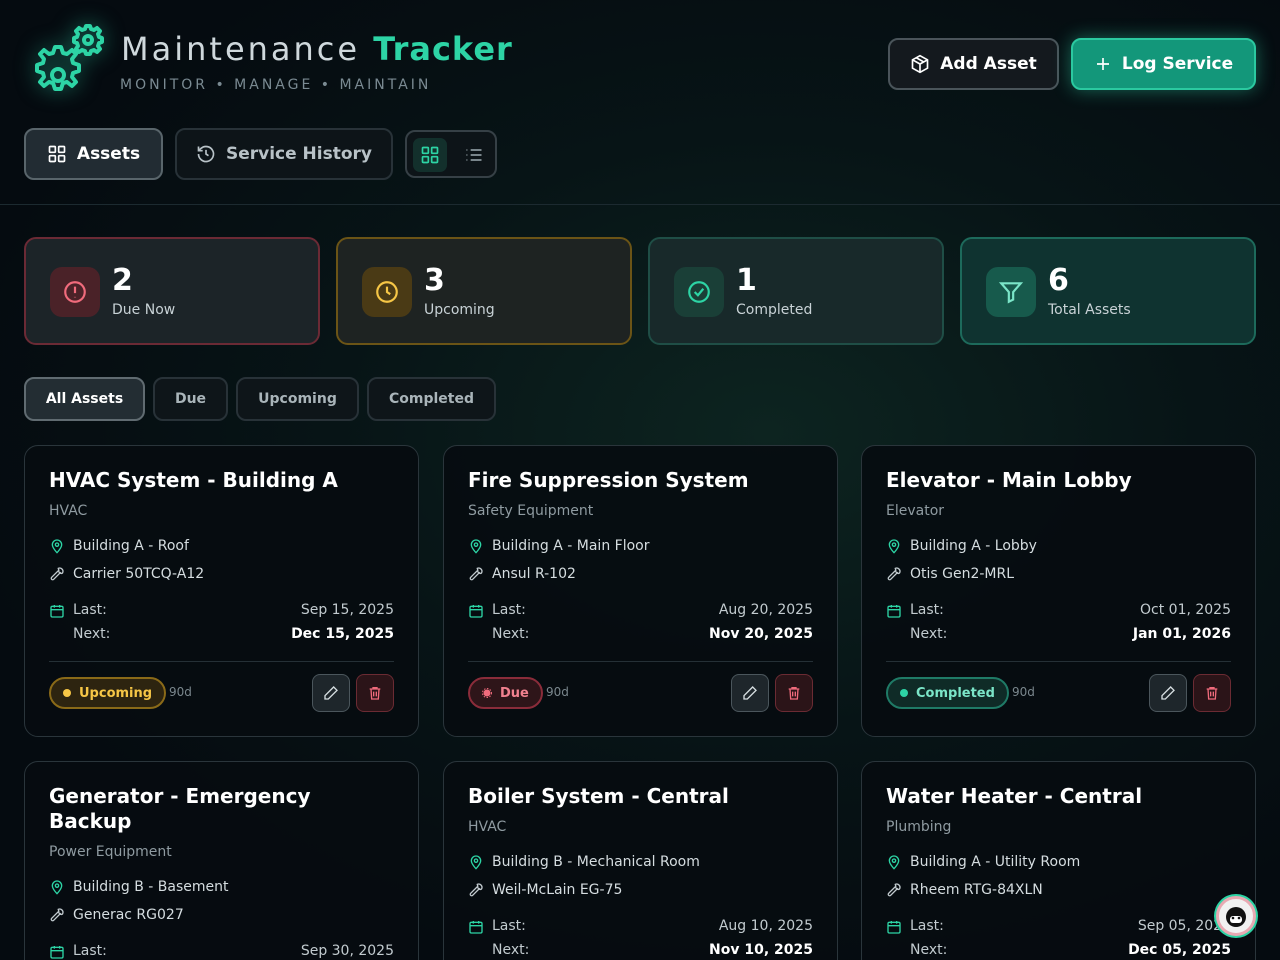  Describe the element at coordinates (915, 511) in the screenshot. I see `asset-category: Elevator` at that location.